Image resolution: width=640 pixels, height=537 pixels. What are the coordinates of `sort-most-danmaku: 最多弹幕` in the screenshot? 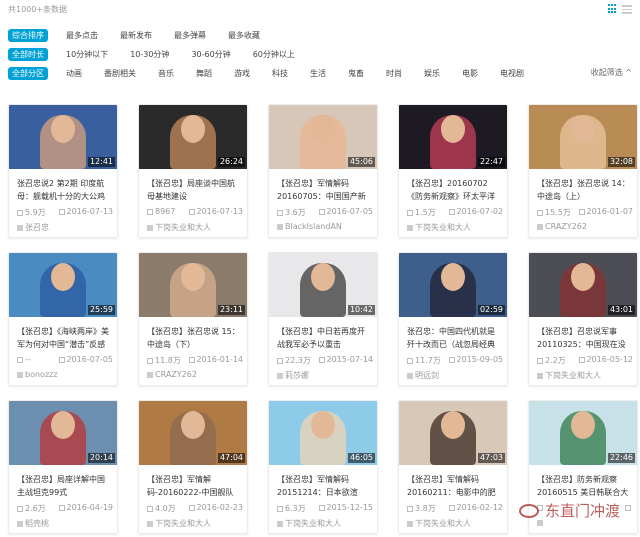 It's located at (190, 35).